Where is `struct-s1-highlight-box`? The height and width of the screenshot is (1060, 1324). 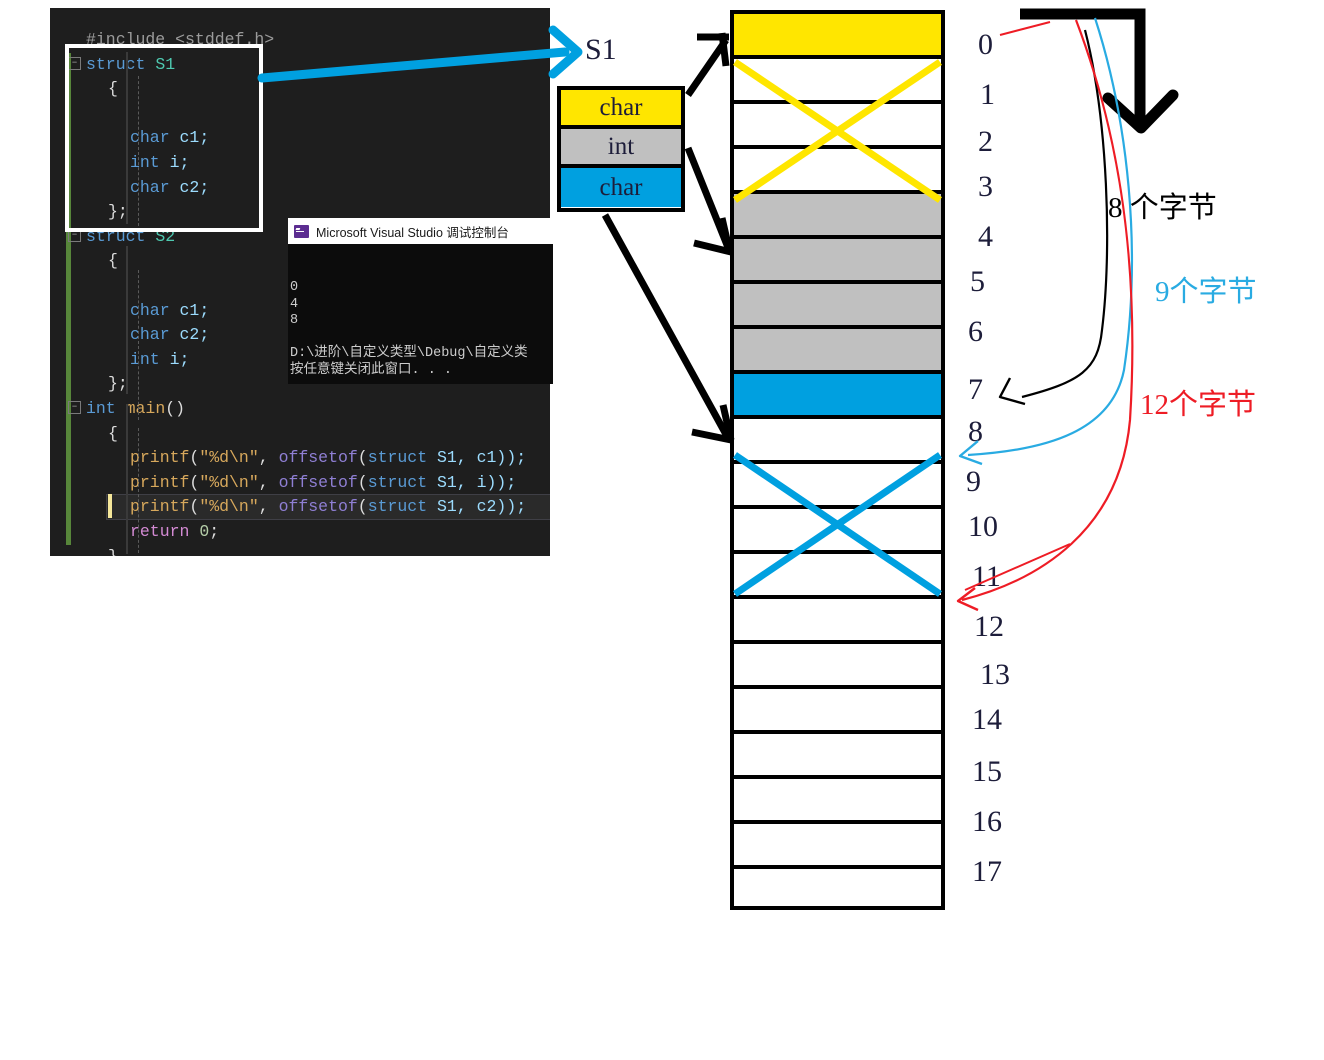
struct-s1-highlight-box is located at coordinates (164, 138).